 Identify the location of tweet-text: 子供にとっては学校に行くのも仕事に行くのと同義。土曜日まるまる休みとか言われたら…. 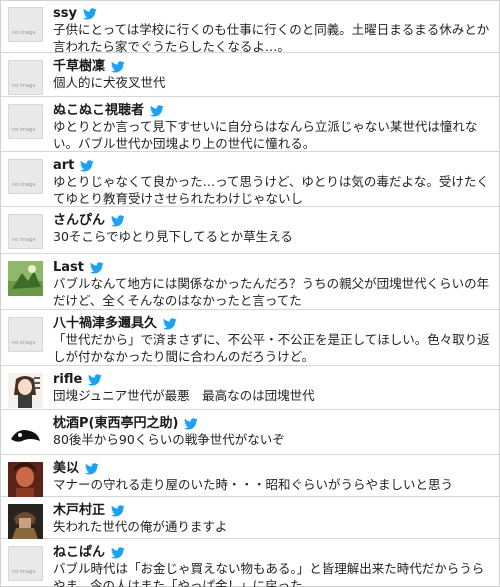
(271, 38).